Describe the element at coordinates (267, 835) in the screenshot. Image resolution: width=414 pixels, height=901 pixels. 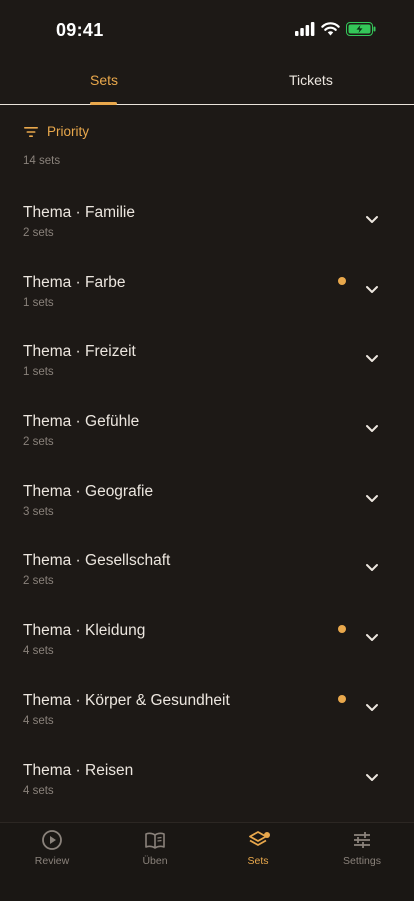
I see `nav-sets-badge` at that location.